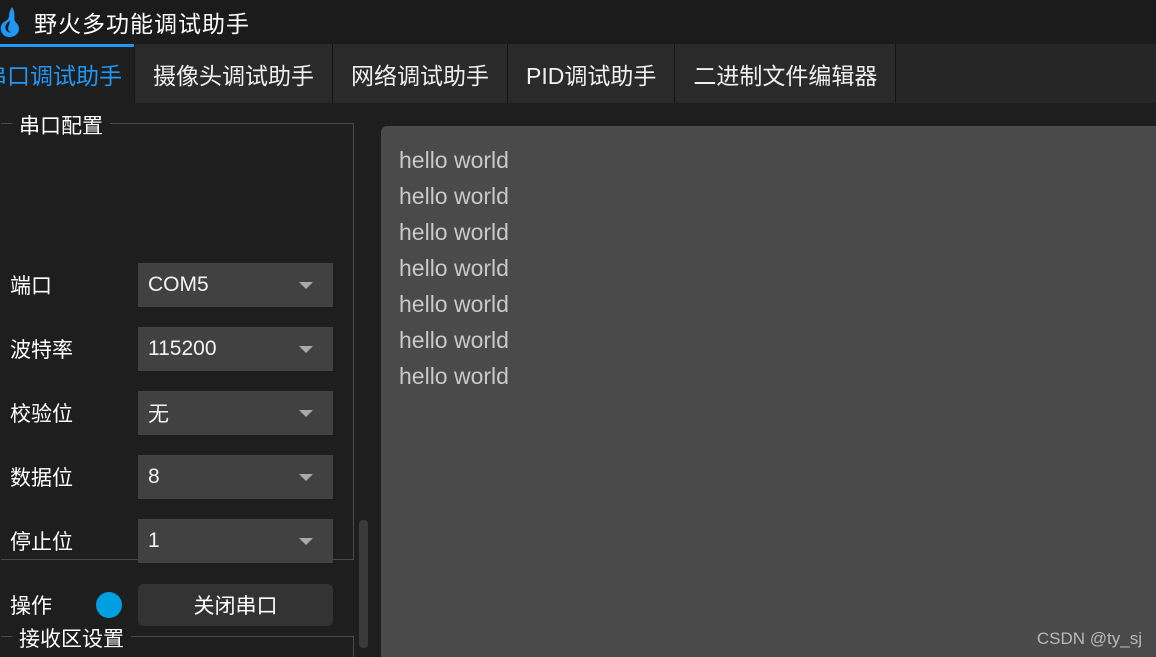 The height and width of the screenshot is (657, 1156). Describe the element at coordinates (61, 125) in the screenshot. I see `serial-config-group-title: 串口配置` at that location.